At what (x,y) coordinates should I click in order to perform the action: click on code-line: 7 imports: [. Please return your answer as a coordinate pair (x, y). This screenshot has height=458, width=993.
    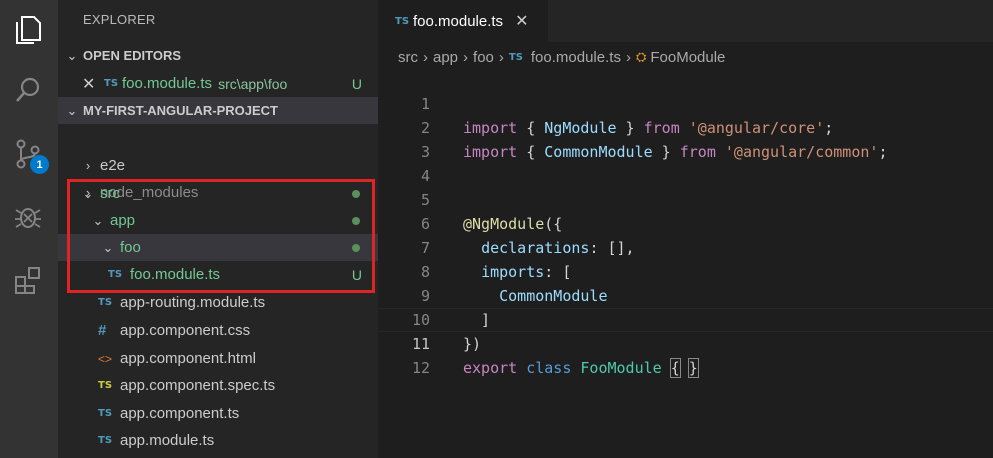
    Looking at the image, I should click on (685, 246).